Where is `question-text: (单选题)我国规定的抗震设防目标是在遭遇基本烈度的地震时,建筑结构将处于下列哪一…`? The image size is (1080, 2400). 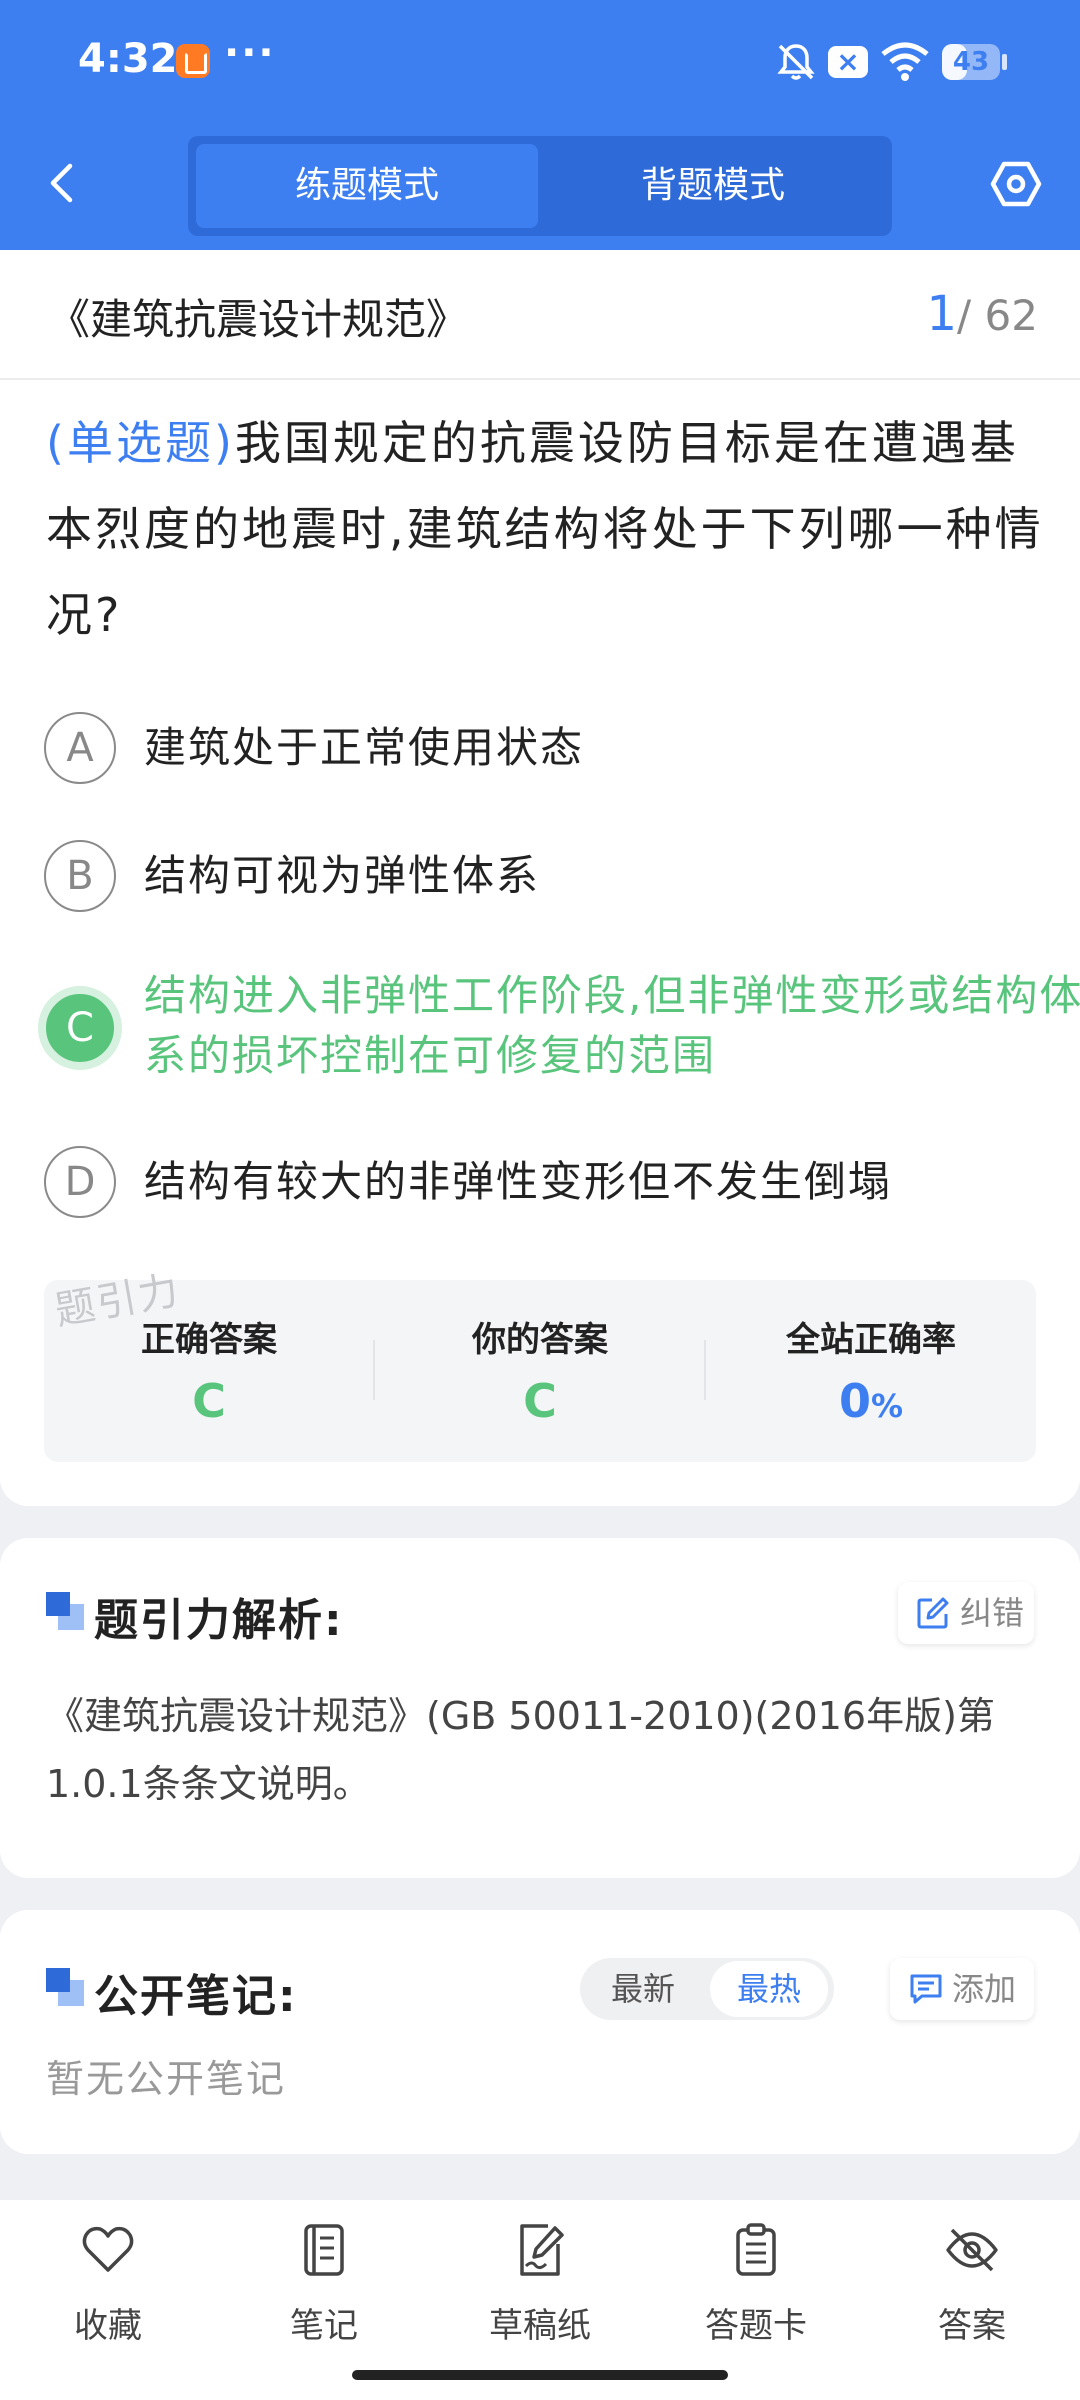 question-text: (单选题)我国规定的抗震设防目标是在遭遇基本烈度的地震时,建筑结构将处于下列哪一… is located at coordinates (546, 529).